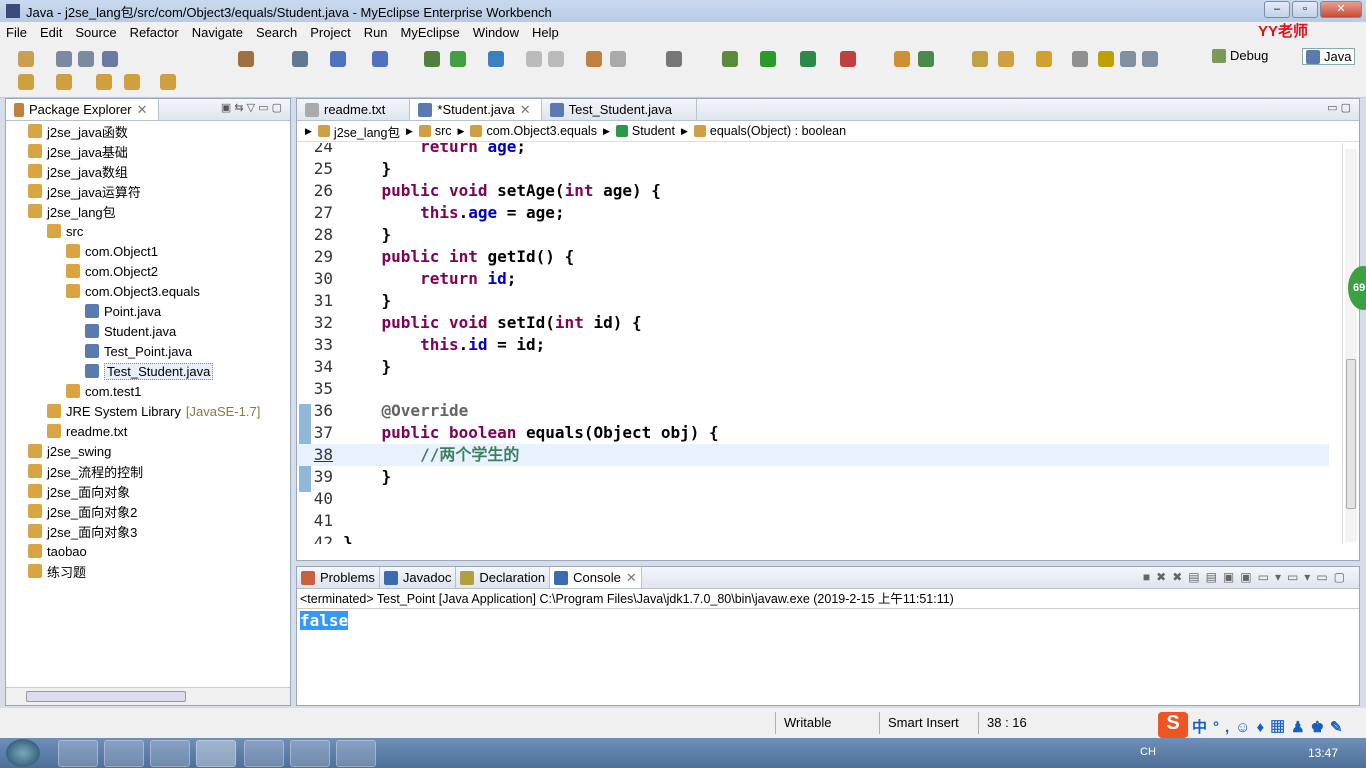 The image size is (1366, 768). I want to click on view-menu-icons: ▣ ⇆ ▽ ▭ ▢, so click(251, 107).